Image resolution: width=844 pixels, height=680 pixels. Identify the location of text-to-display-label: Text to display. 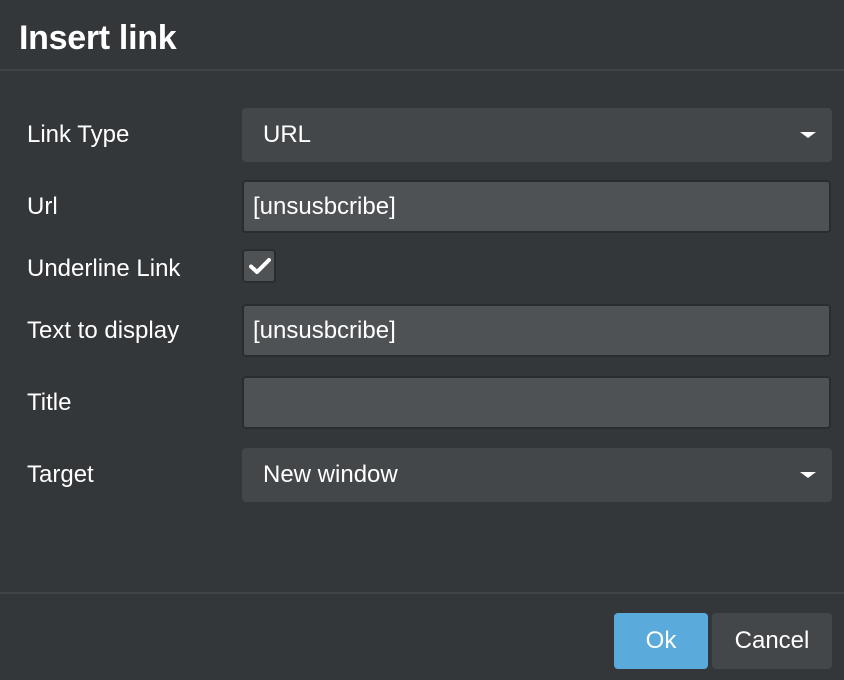
(103, 330).